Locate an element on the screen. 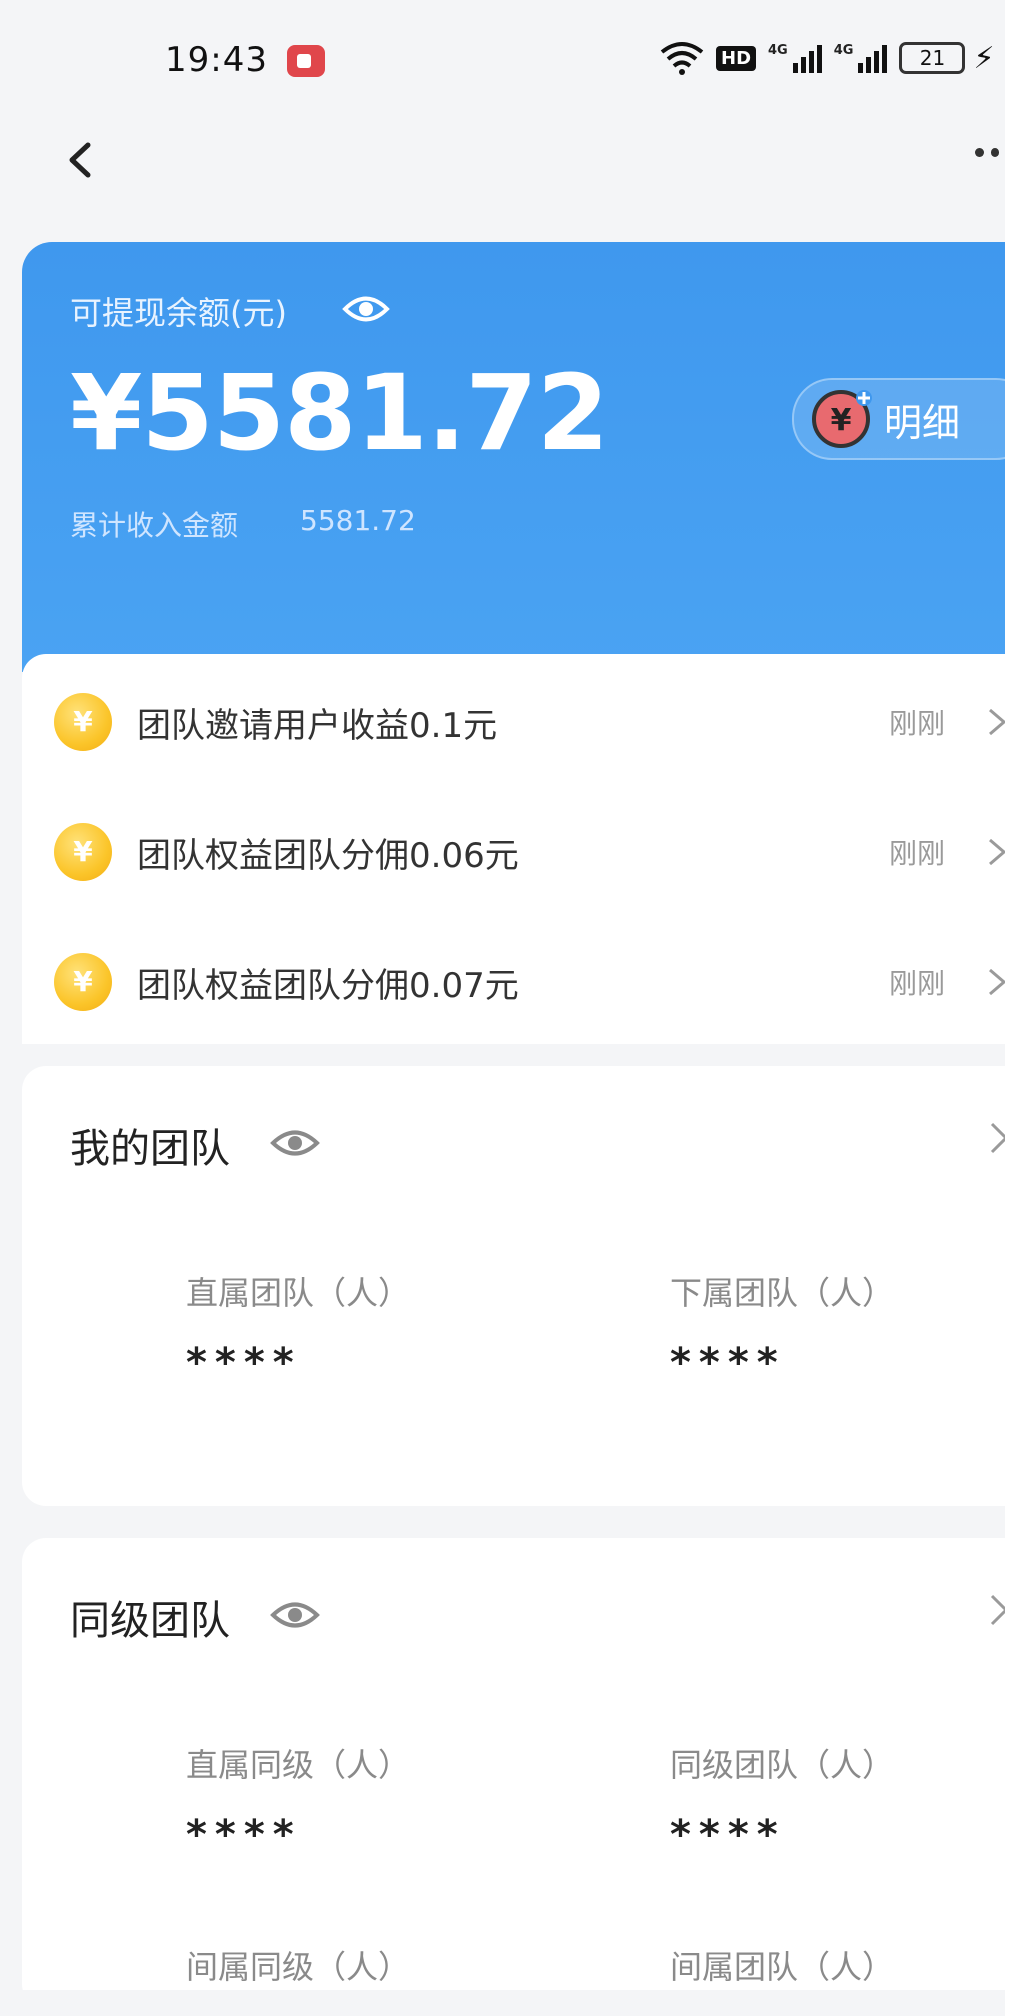 The width and height of the screenshot is (1012, 2016). screen-record-icon is located at coordinates (306, 61).